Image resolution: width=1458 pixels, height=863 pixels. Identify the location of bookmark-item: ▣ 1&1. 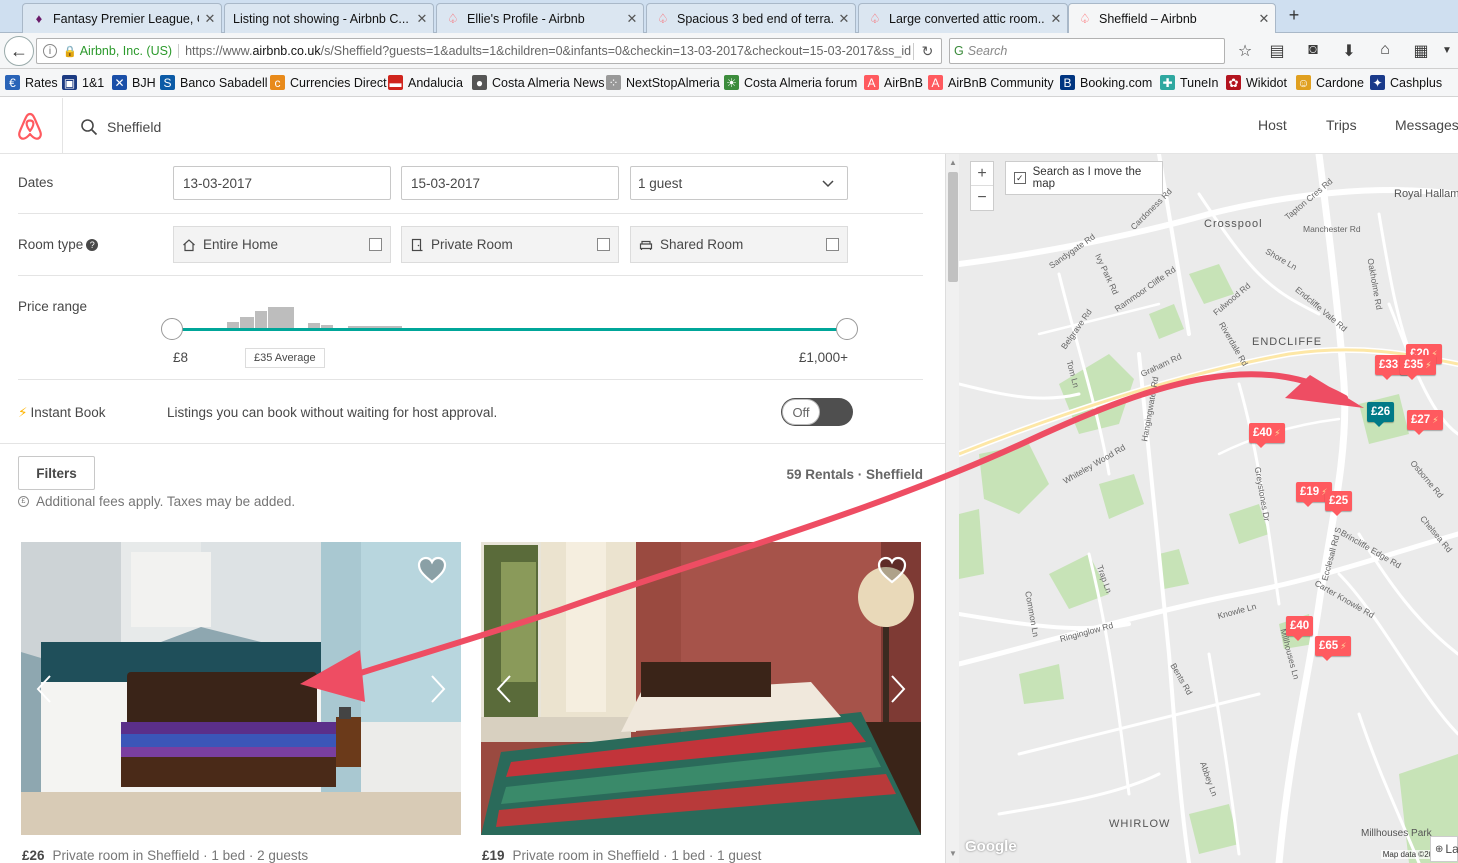
(83, 82).